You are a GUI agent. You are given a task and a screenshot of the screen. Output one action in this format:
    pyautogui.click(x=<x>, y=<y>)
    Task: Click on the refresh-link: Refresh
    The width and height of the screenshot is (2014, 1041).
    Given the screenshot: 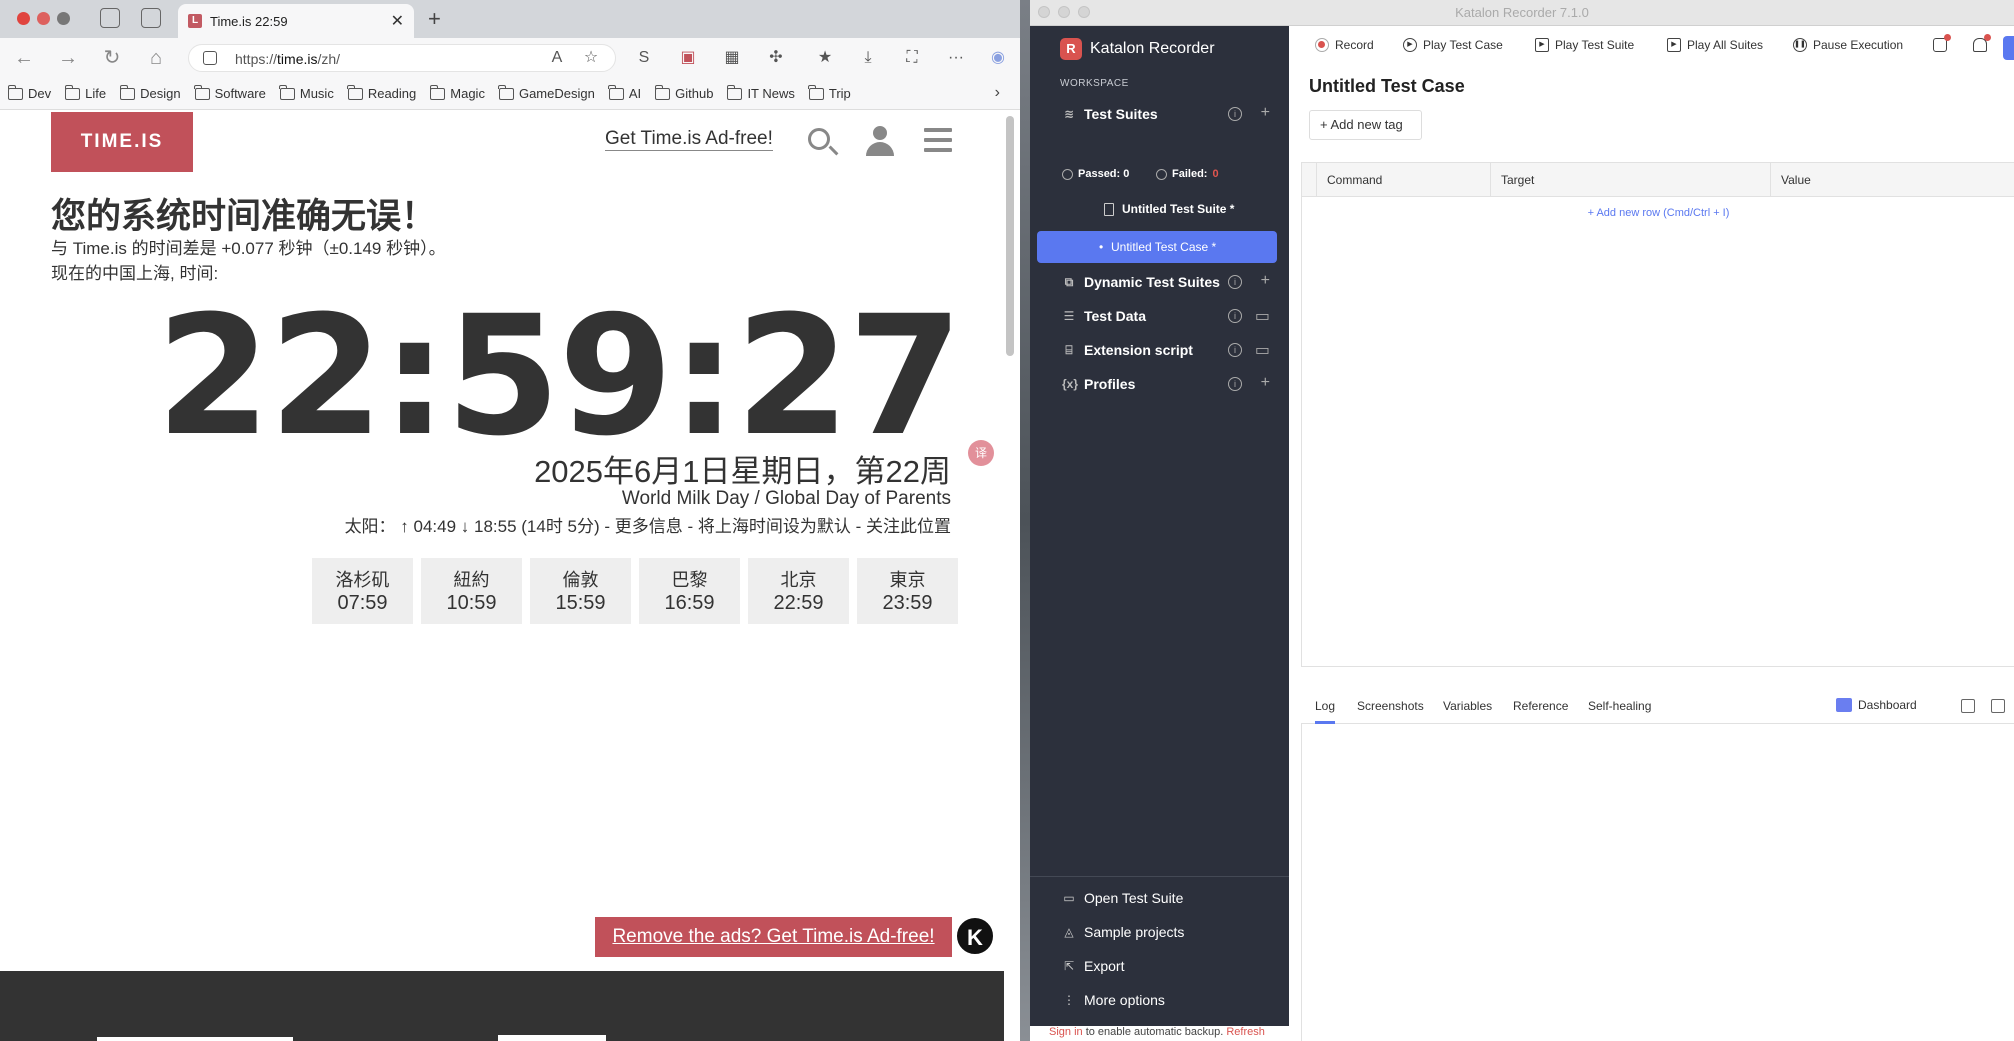 What is the action you would take?
    pyautogui.click(x=1245, y=1032)
    